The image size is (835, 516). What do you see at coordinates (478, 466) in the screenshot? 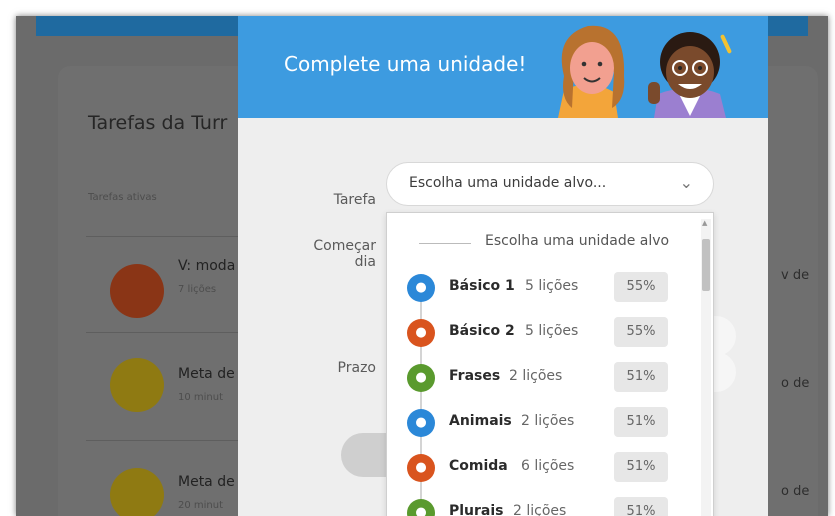
I see `unit-option-name: Comida` at bounding box center [478, 466].